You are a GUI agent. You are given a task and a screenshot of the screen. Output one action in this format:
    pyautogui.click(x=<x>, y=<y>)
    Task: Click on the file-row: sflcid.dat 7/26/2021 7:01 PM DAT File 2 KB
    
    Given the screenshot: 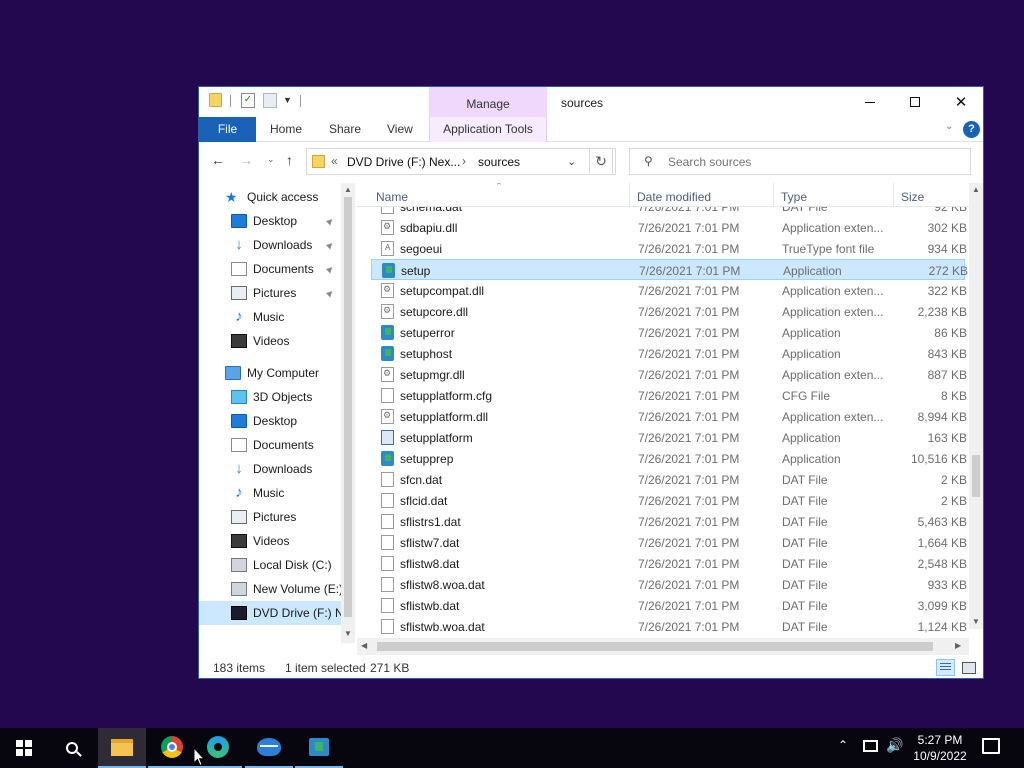 What is the action you would take?
    pyautogui.click(x=669, y=500)
    